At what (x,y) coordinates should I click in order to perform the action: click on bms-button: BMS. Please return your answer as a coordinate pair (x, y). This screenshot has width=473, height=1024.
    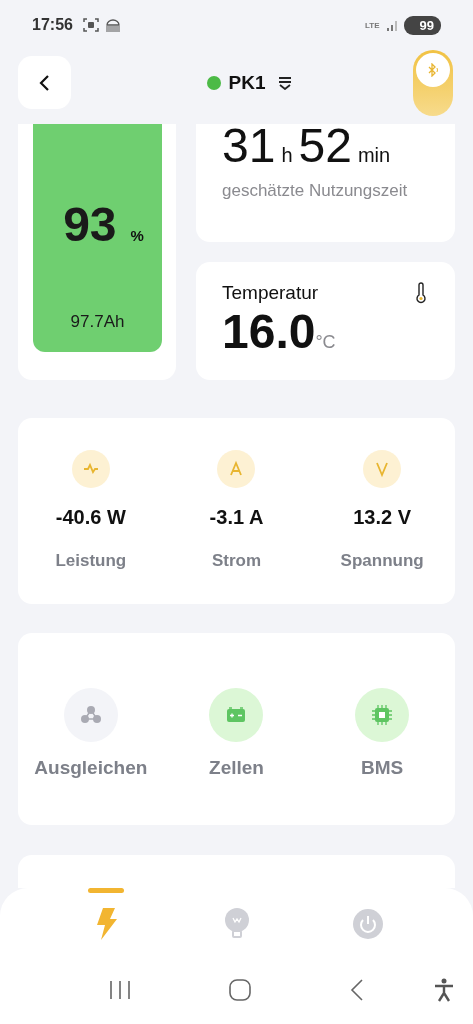
    Looking at the image, I should click on (382, 733).